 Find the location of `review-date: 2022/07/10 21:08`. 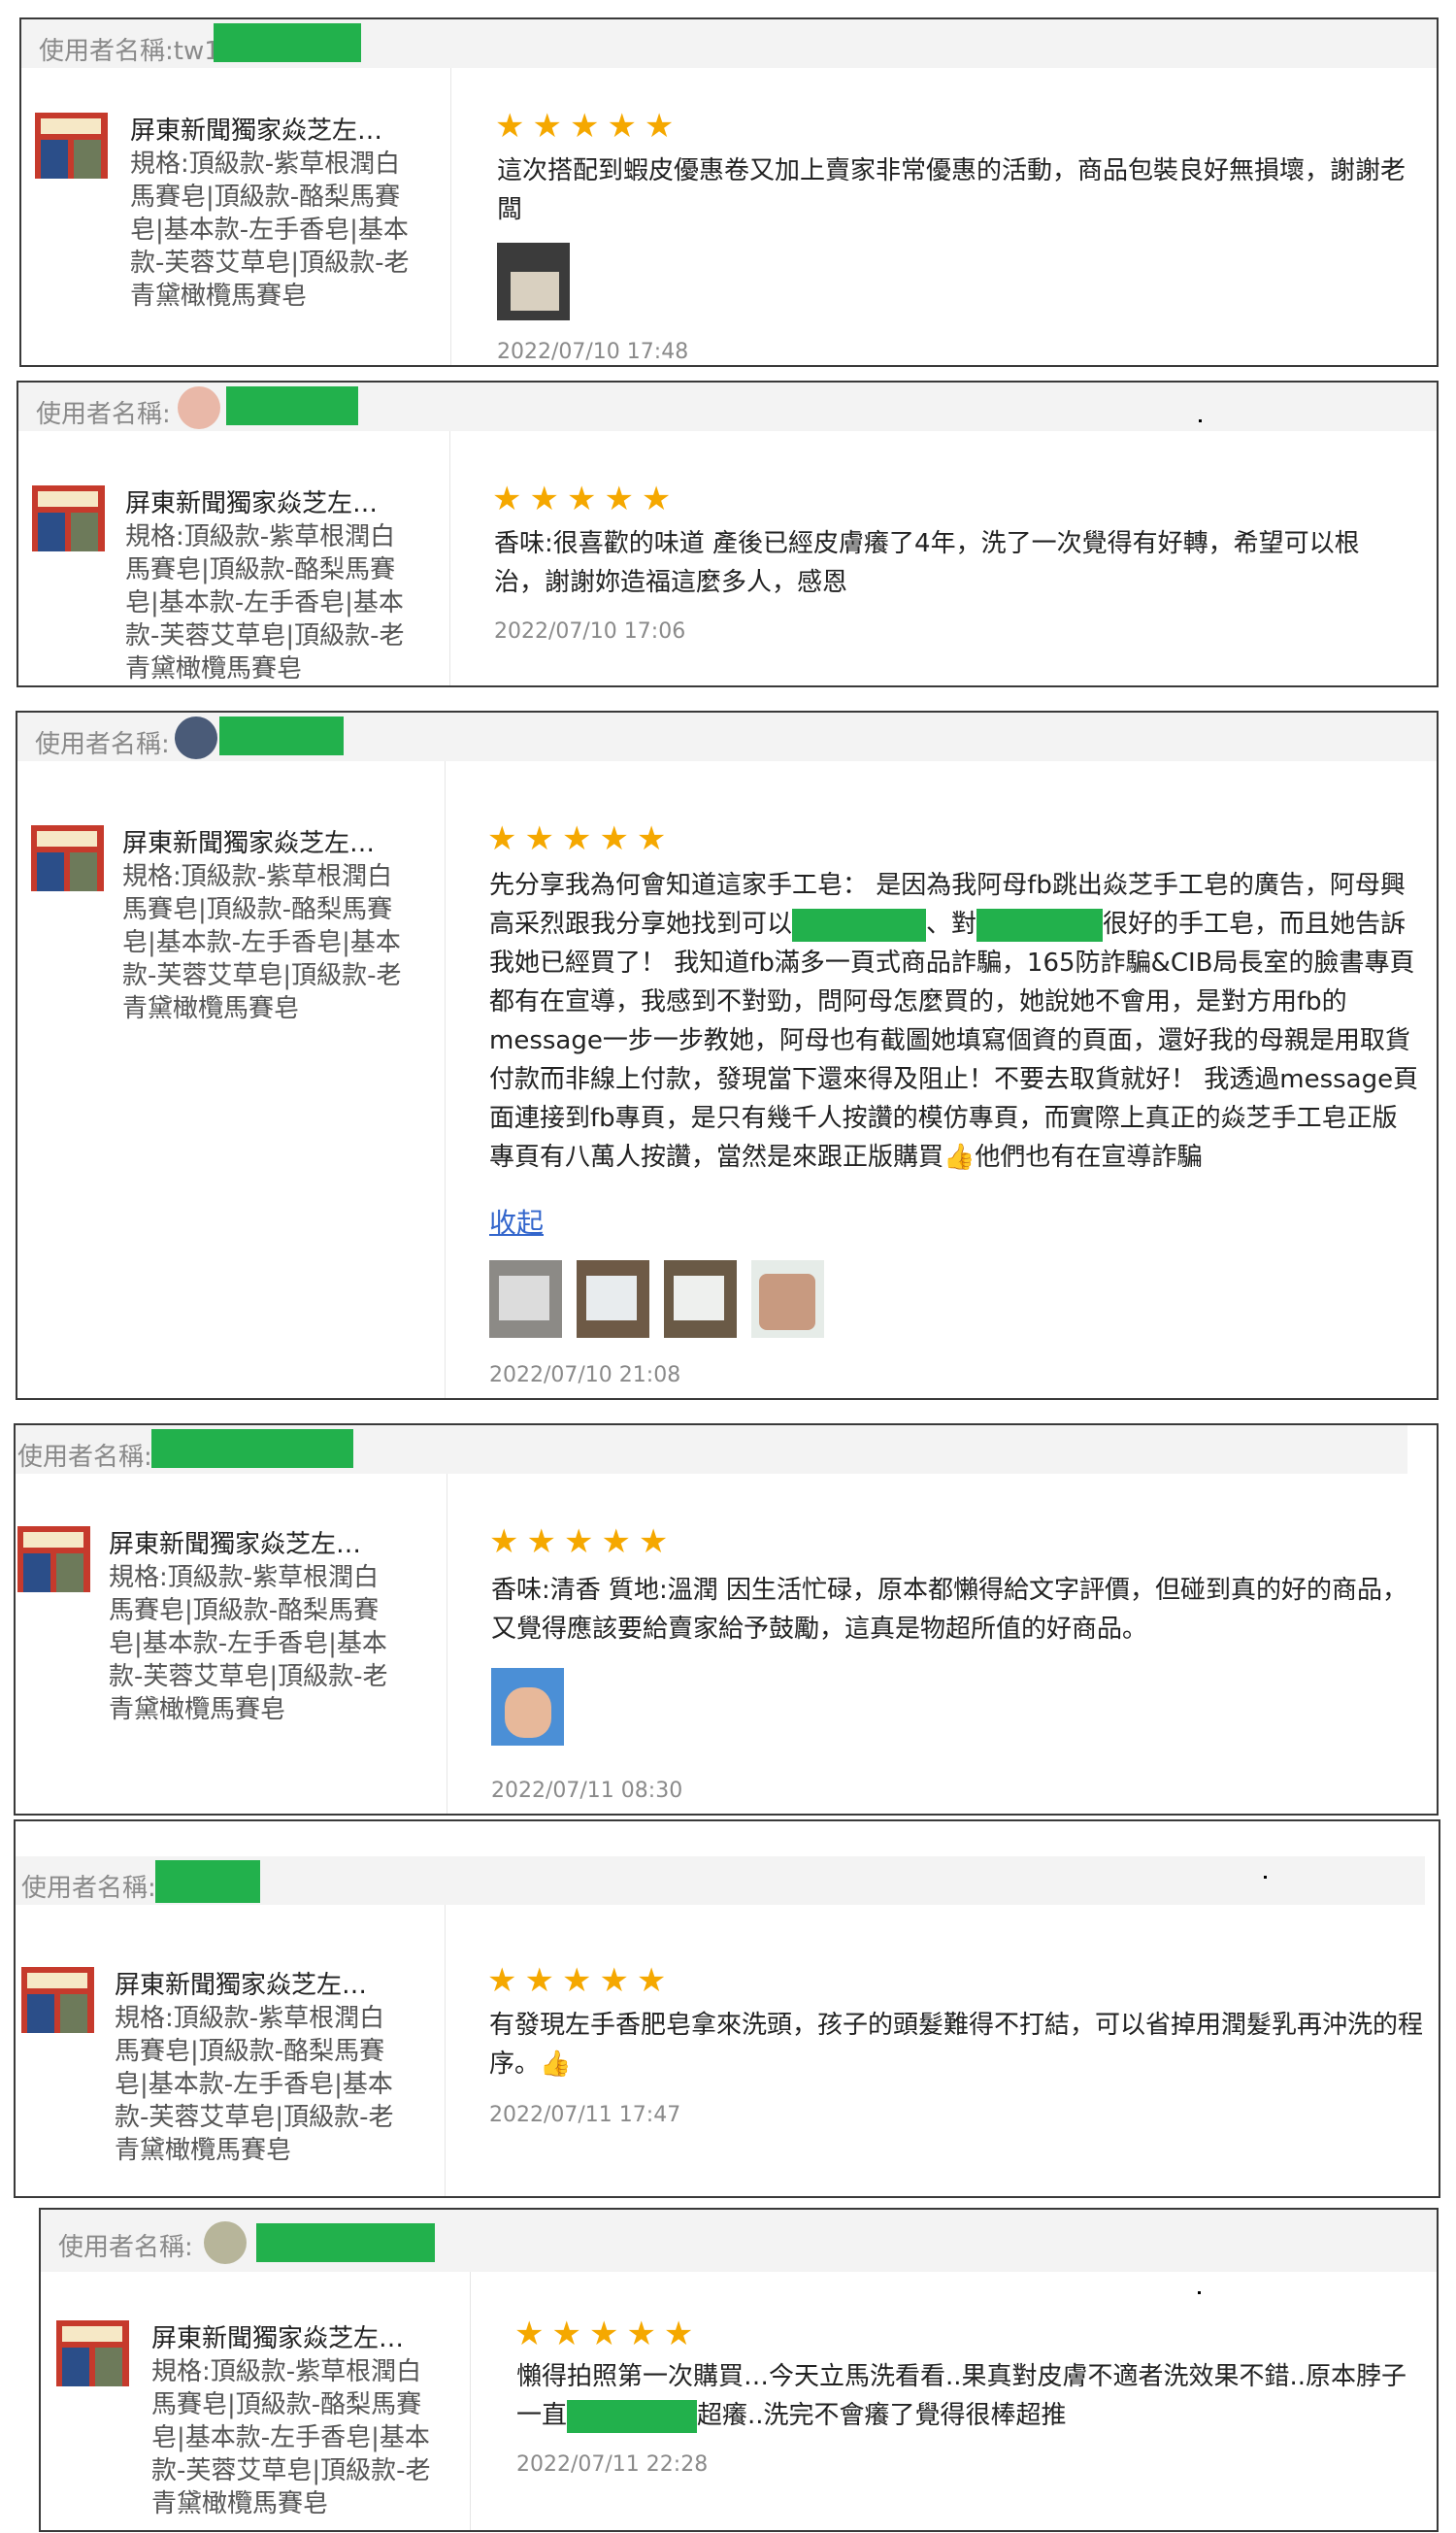

review-date: 2022/07/10 21:08 is located at coordinates (585, 1375).